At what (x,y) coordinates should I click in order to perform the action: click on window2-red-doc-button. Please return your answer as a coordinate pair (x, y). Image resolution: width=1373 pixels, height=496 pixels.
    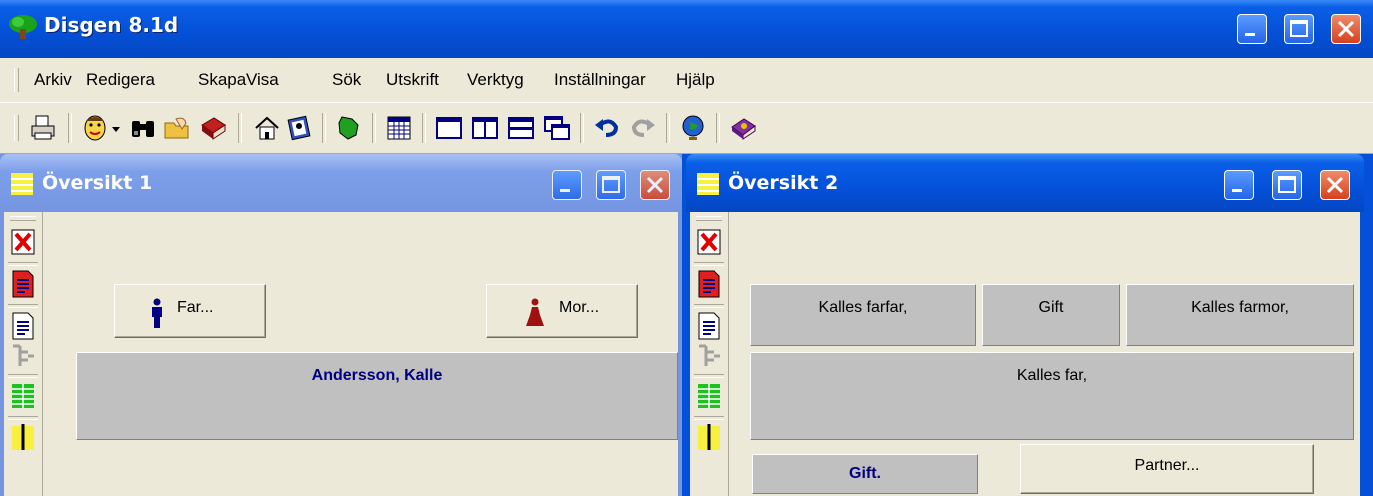
    Looking at the image, I should click on (709, 284).